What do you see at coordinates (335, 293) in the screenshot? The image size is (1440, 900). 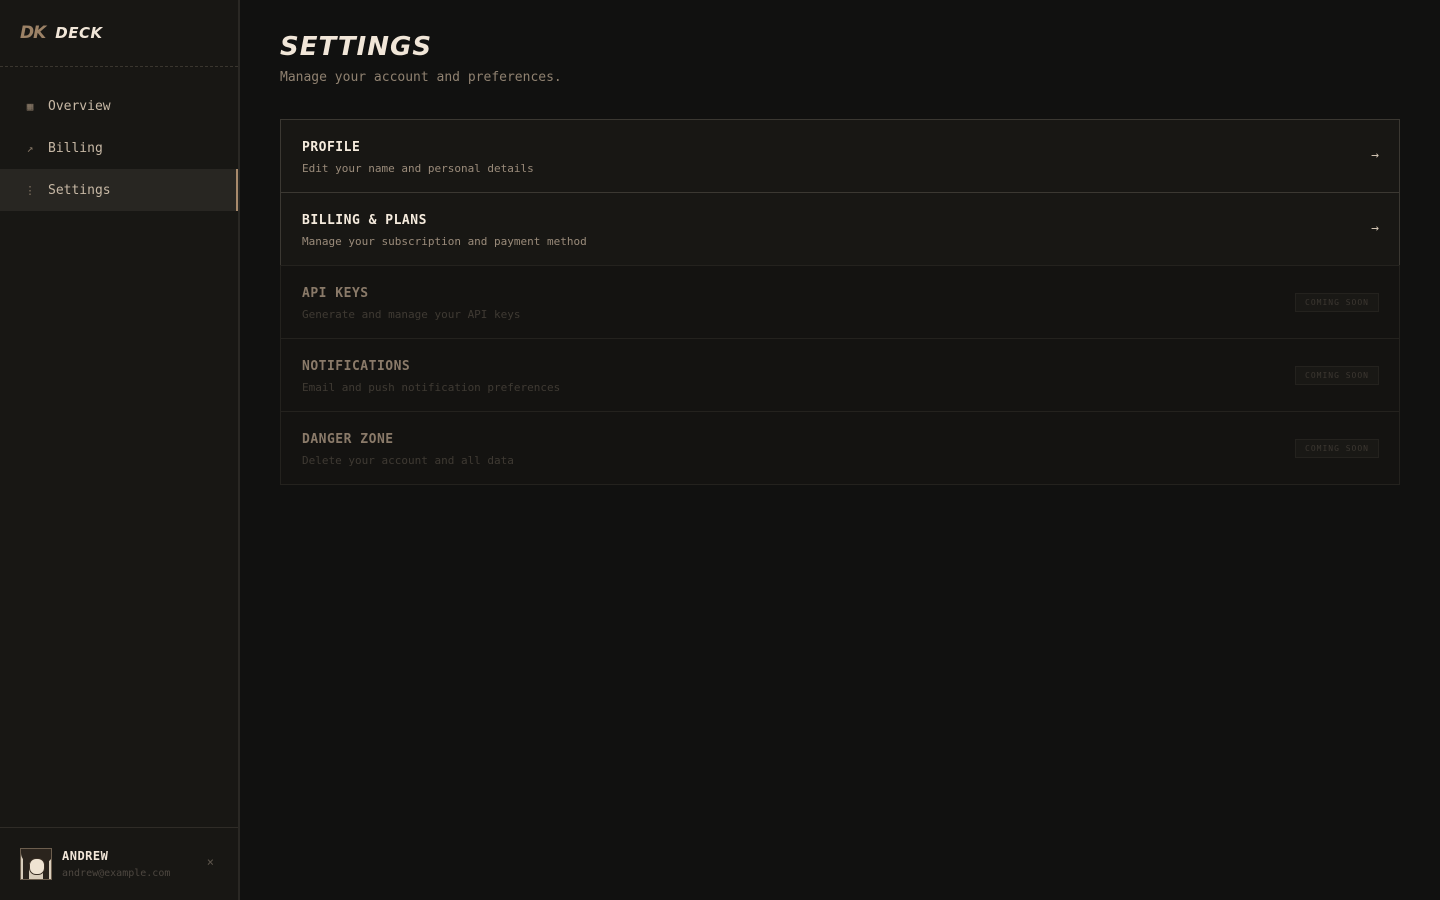 I see `card-title: API KEYS` at bounding box center [335, 293].